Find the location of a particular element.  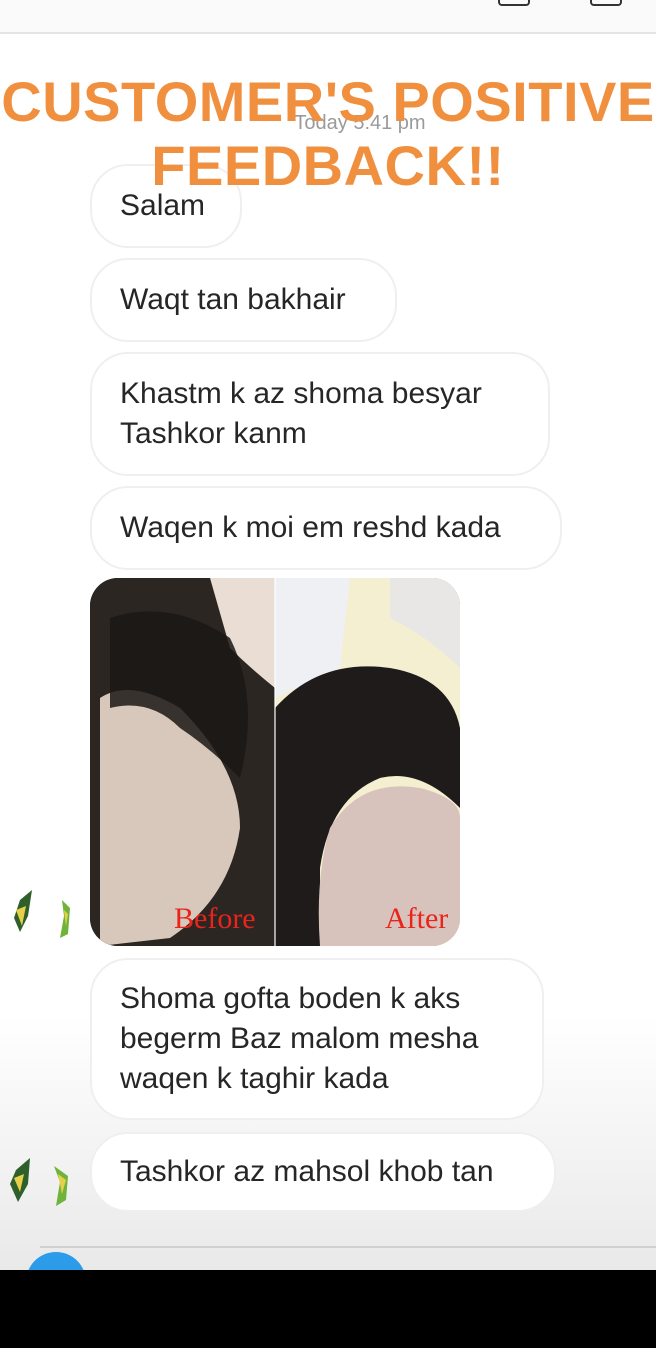

before-label: Before is located at coordinates (215, 918).